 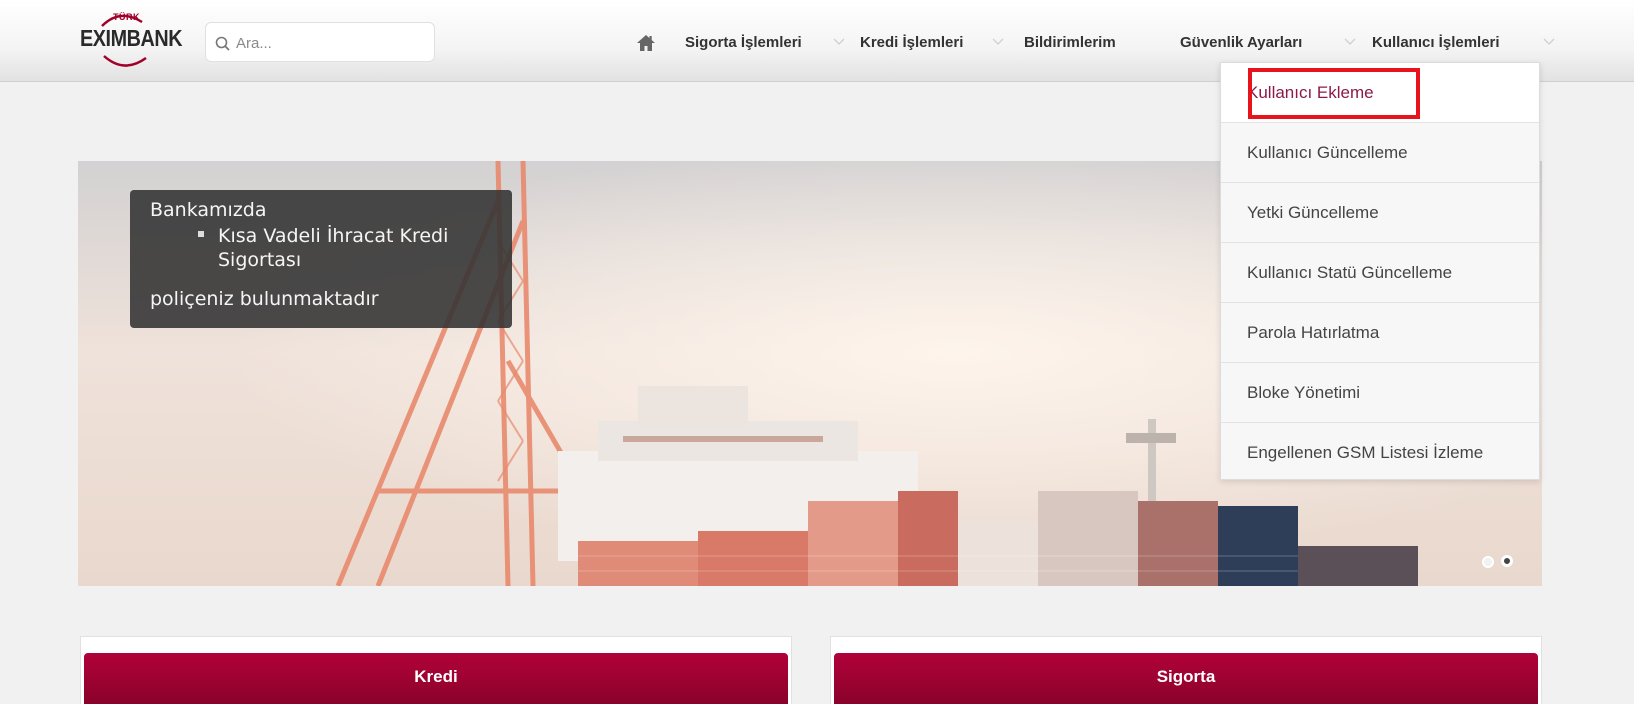 What do you see at coordinates (1436, 42) in the screenshot?
I see `nav-kullanici-islemleri: Kullanıcı İşlemleri` at bounding box center [1436, 42].